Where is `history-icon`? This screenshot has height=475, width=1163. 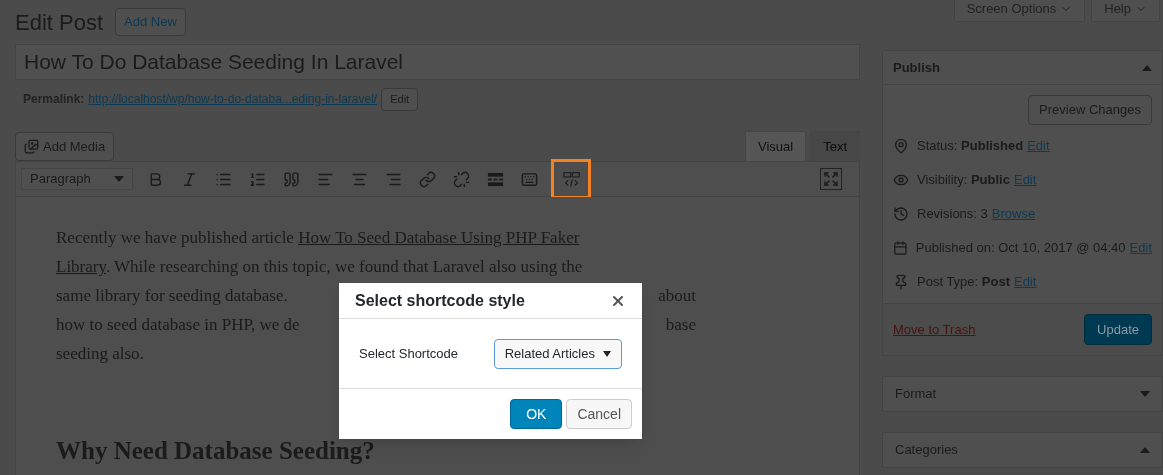 history-icon is located at coordinates (901, 213).